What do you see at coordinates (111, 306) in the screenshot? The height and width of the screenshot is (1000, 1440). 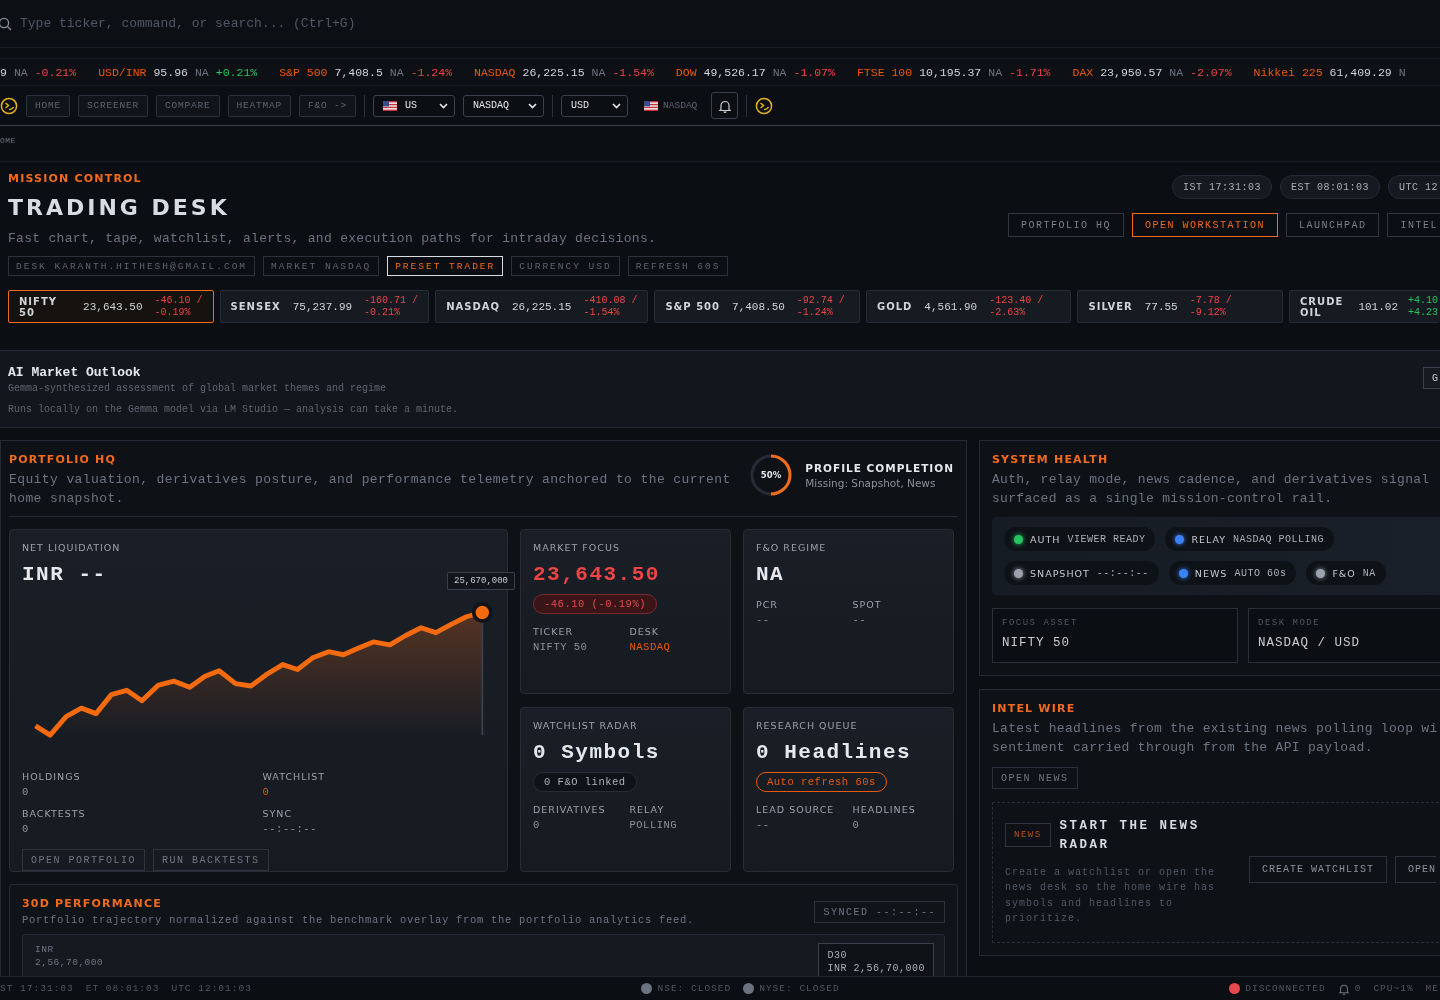 I see `index-card: NIFTY 50 23,643.50 -46.10 / -0.19%` at bounding box center [111, 306].